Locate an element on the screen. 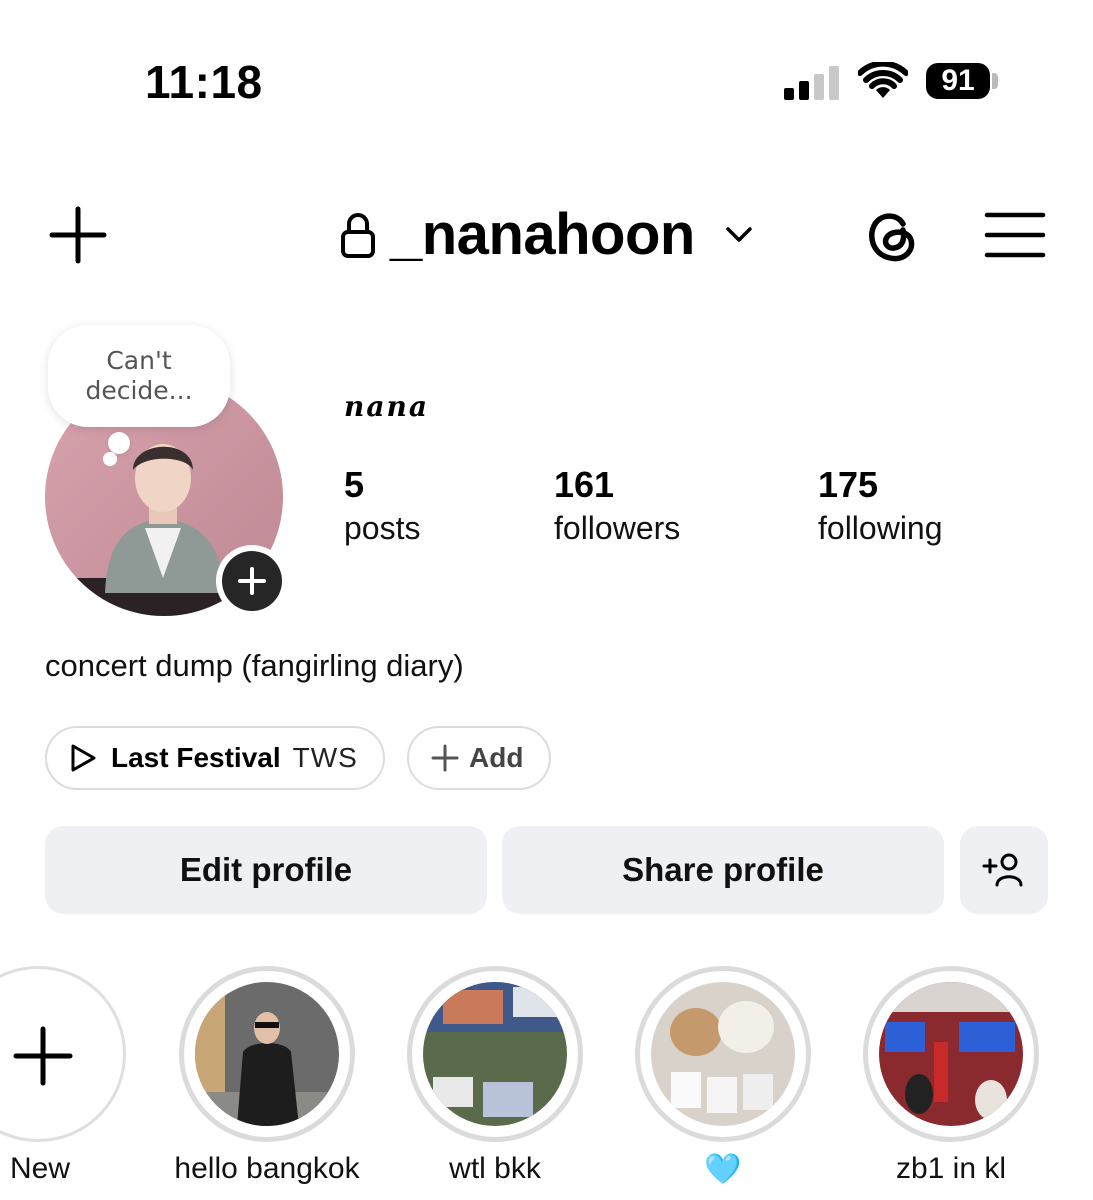 This screenshot has height=1200, width=1093. stat-followers: 161 followers is located at coordinates (617, 508).